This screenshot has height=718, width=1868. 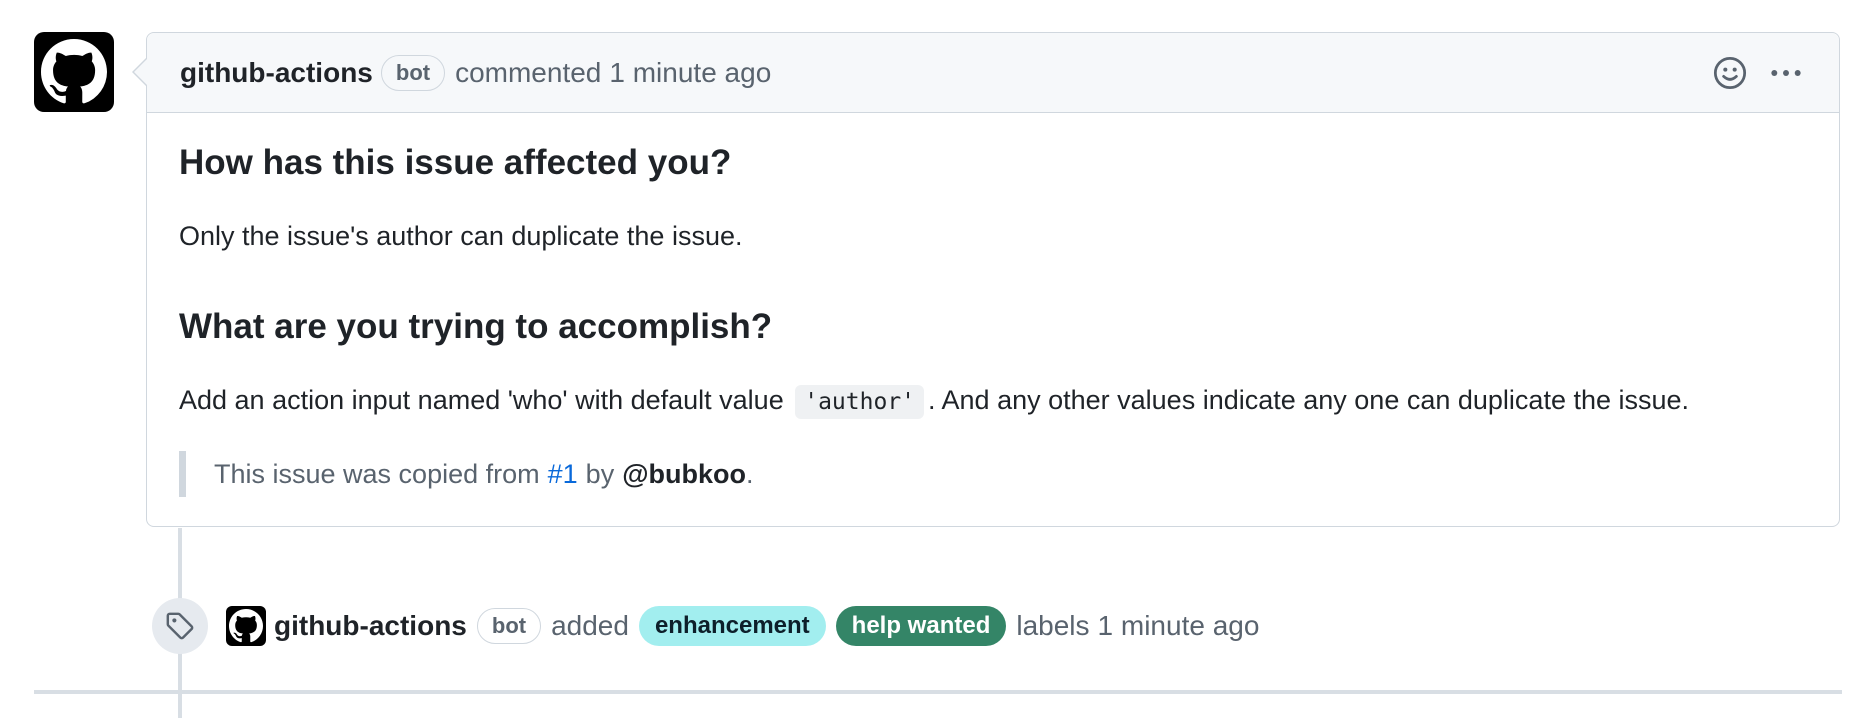 What do you see at coordinates (1179, 626) in the screenshot?
I see `event-time: 1 minute ago` at bounding box center [1179, 626].